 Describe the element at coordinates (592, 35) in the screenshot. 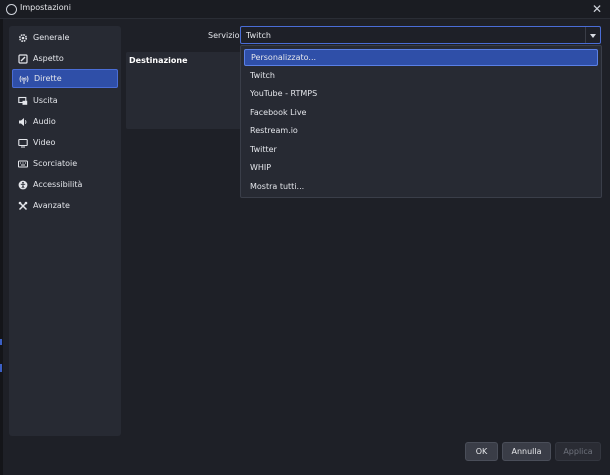

I see `chevron-down-icon` at that location.